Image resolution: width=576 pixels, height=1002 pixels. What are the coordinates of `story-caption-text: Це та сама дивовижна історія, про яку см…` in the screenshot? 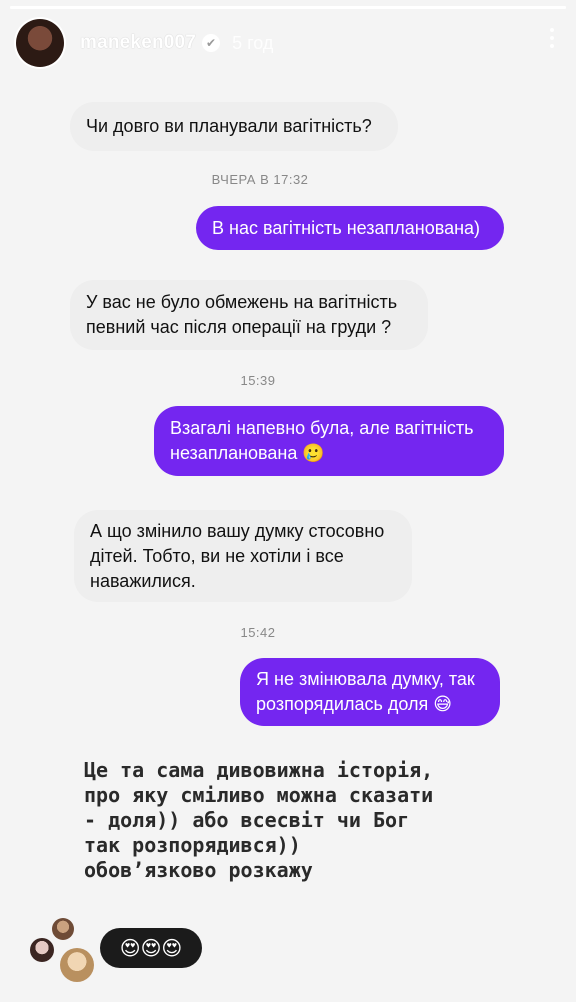 It's located at (259, 820).